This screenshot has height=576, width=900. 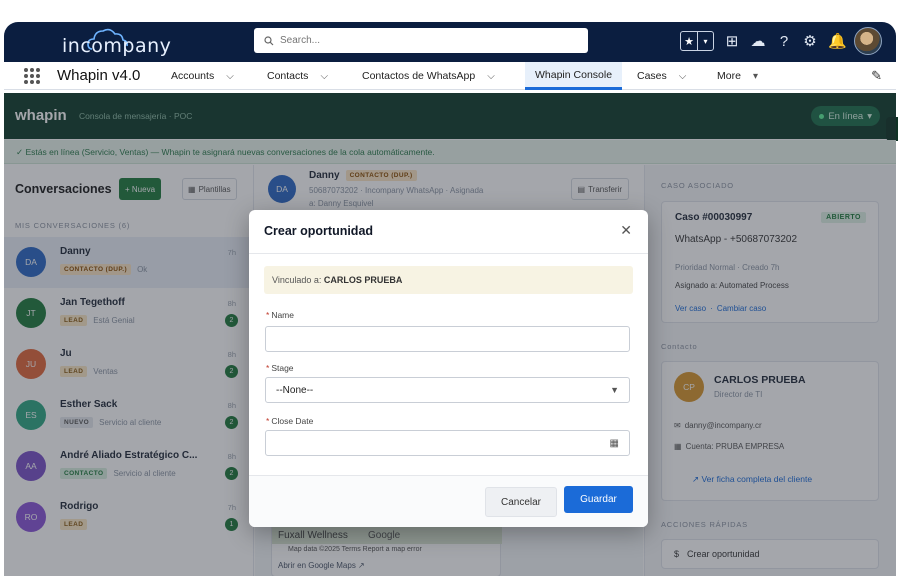 What do you see at coordinates (269, 40) in the screenshot?
I see `search-icon` at bounding box center [269, 40].